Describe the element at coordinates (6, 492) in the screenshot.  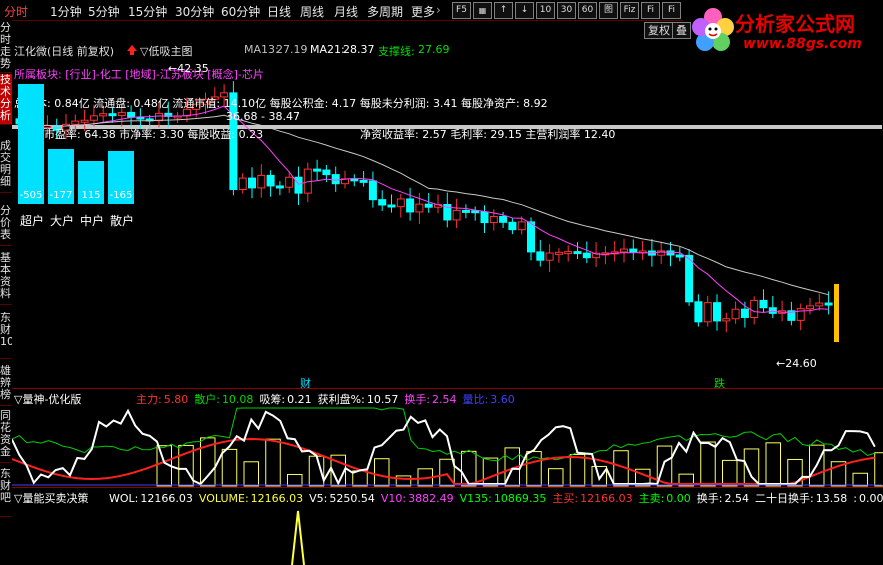
I see `sidebar-tab-forum: 东财吧` at that location.